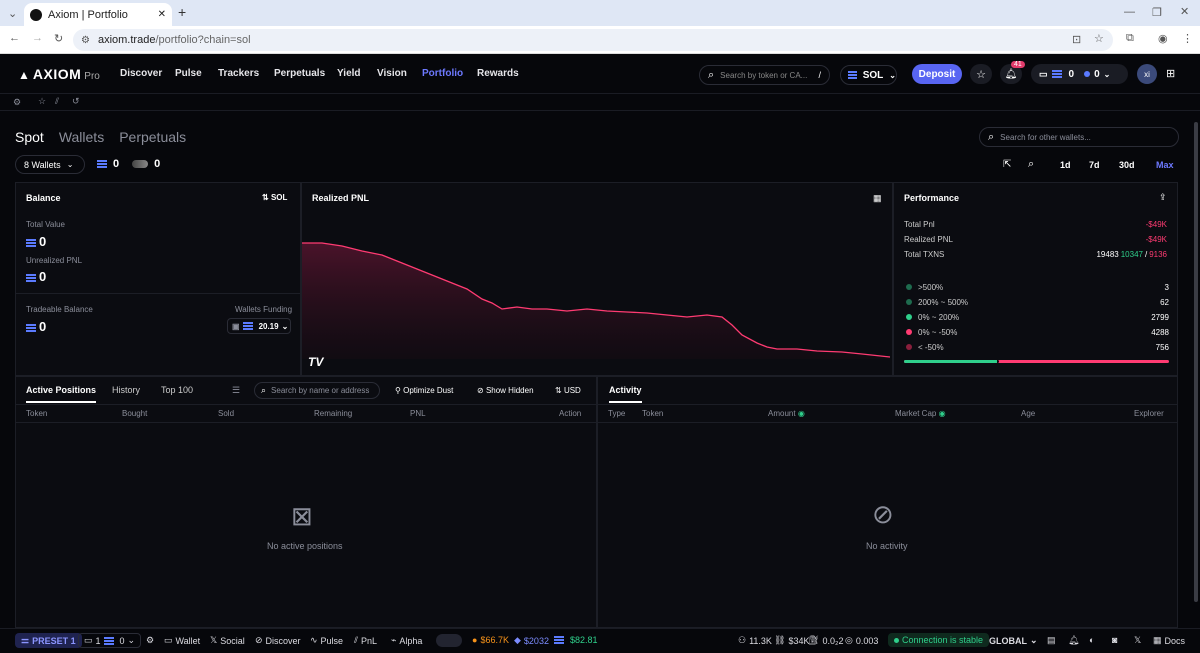 The height and width of the screenshot is (653, 1200). Describe the element at coordinates (1079, 74) in the screenshot. I see `wallet-balance-button: ▭ 0 0 ⌄` at that location.